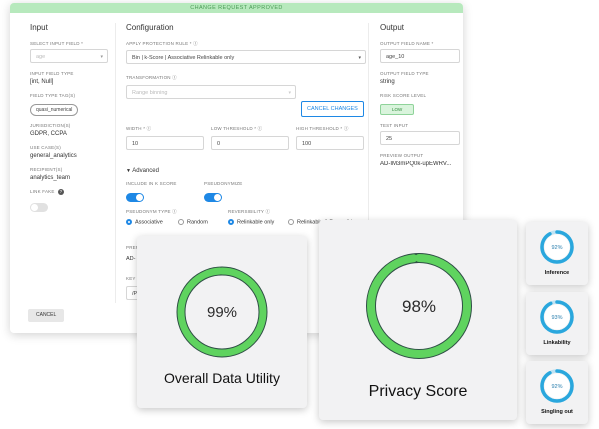 This screenshot has height=429, width=599. I want to click on select-input-field: age ▾, so click(69, 56).